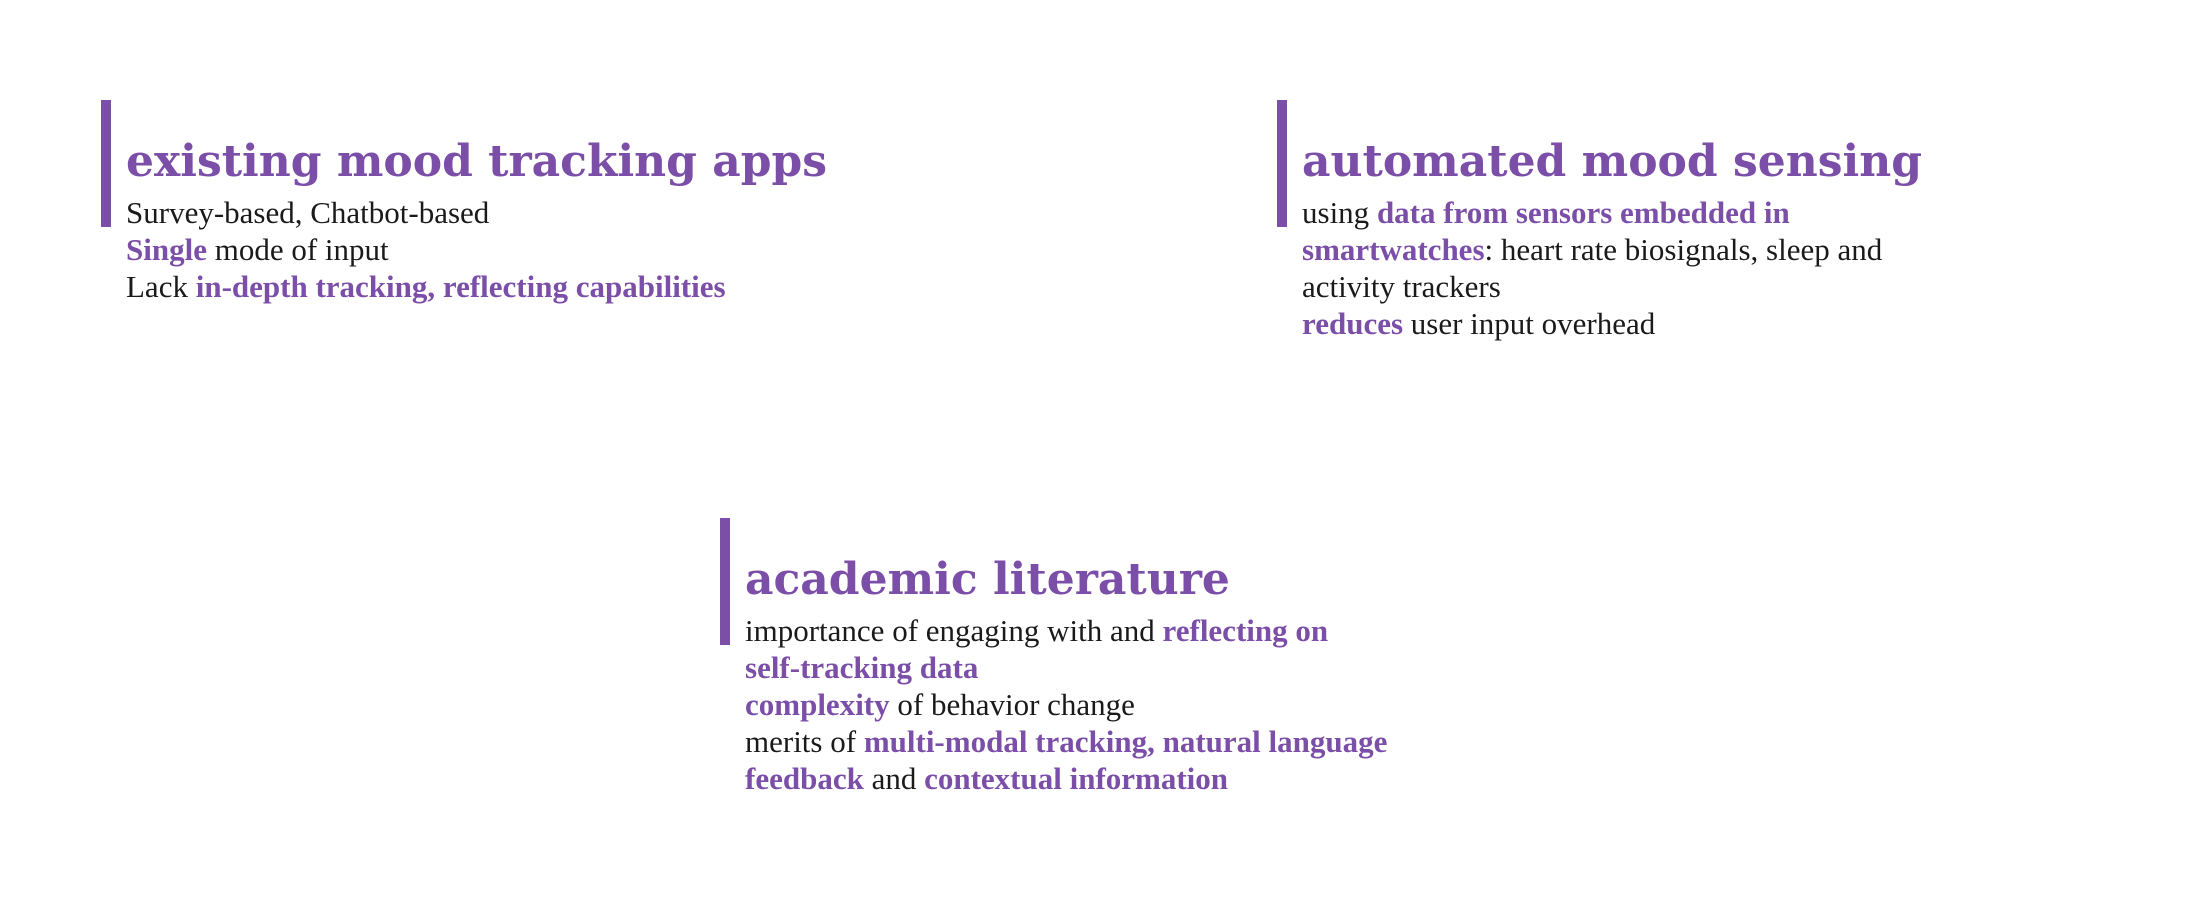  I want to click on highlight-segment: multi-modal tracking, natural language, so click(1125, 741).